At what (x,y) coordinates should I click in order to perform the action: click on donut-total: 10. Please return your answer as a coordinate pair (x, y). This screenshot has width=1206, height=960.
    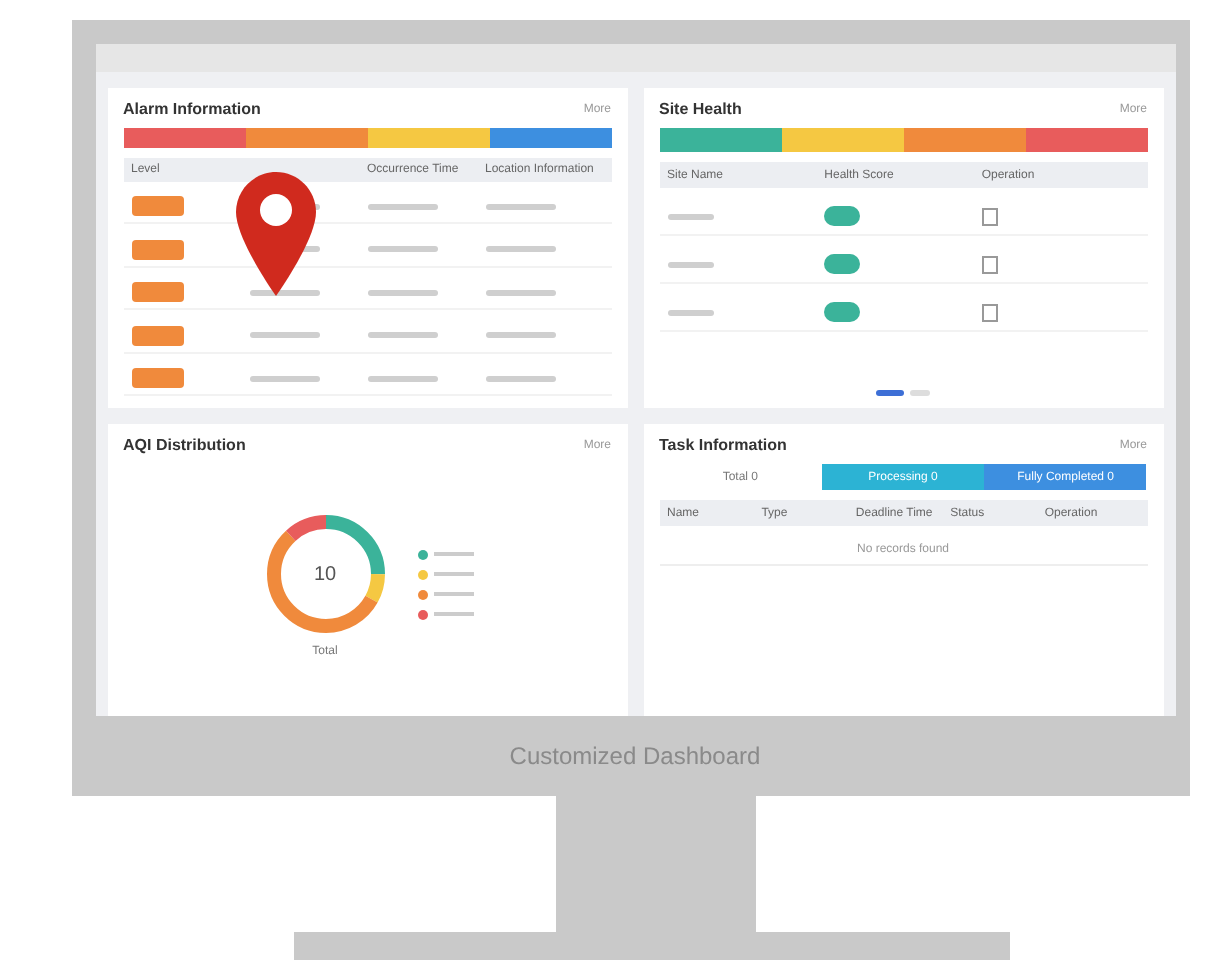
    Looking at the image, I should click on (325, 574).